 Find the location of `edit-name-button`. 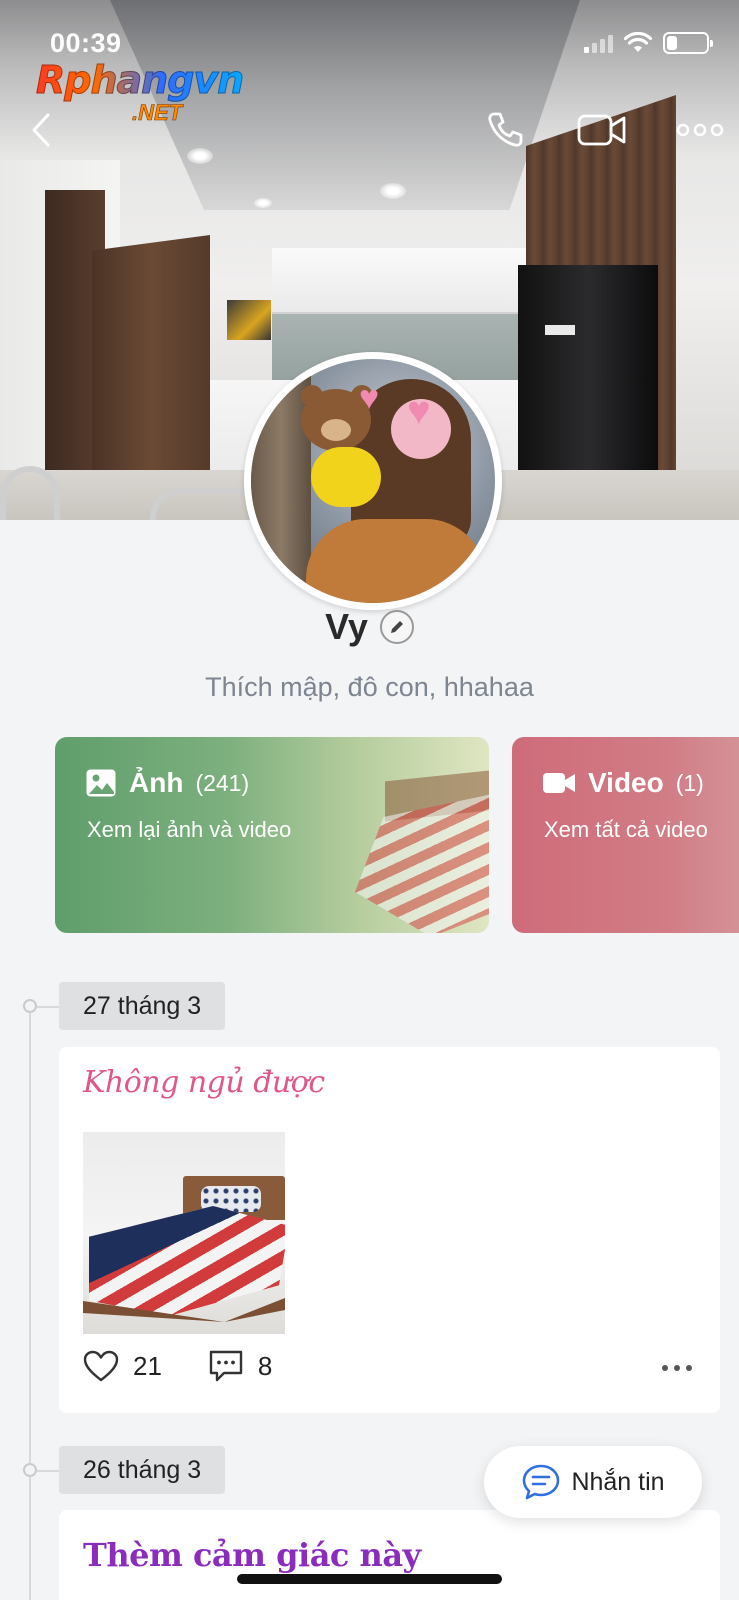

edit-name-button is located at coordinates (396, 627).